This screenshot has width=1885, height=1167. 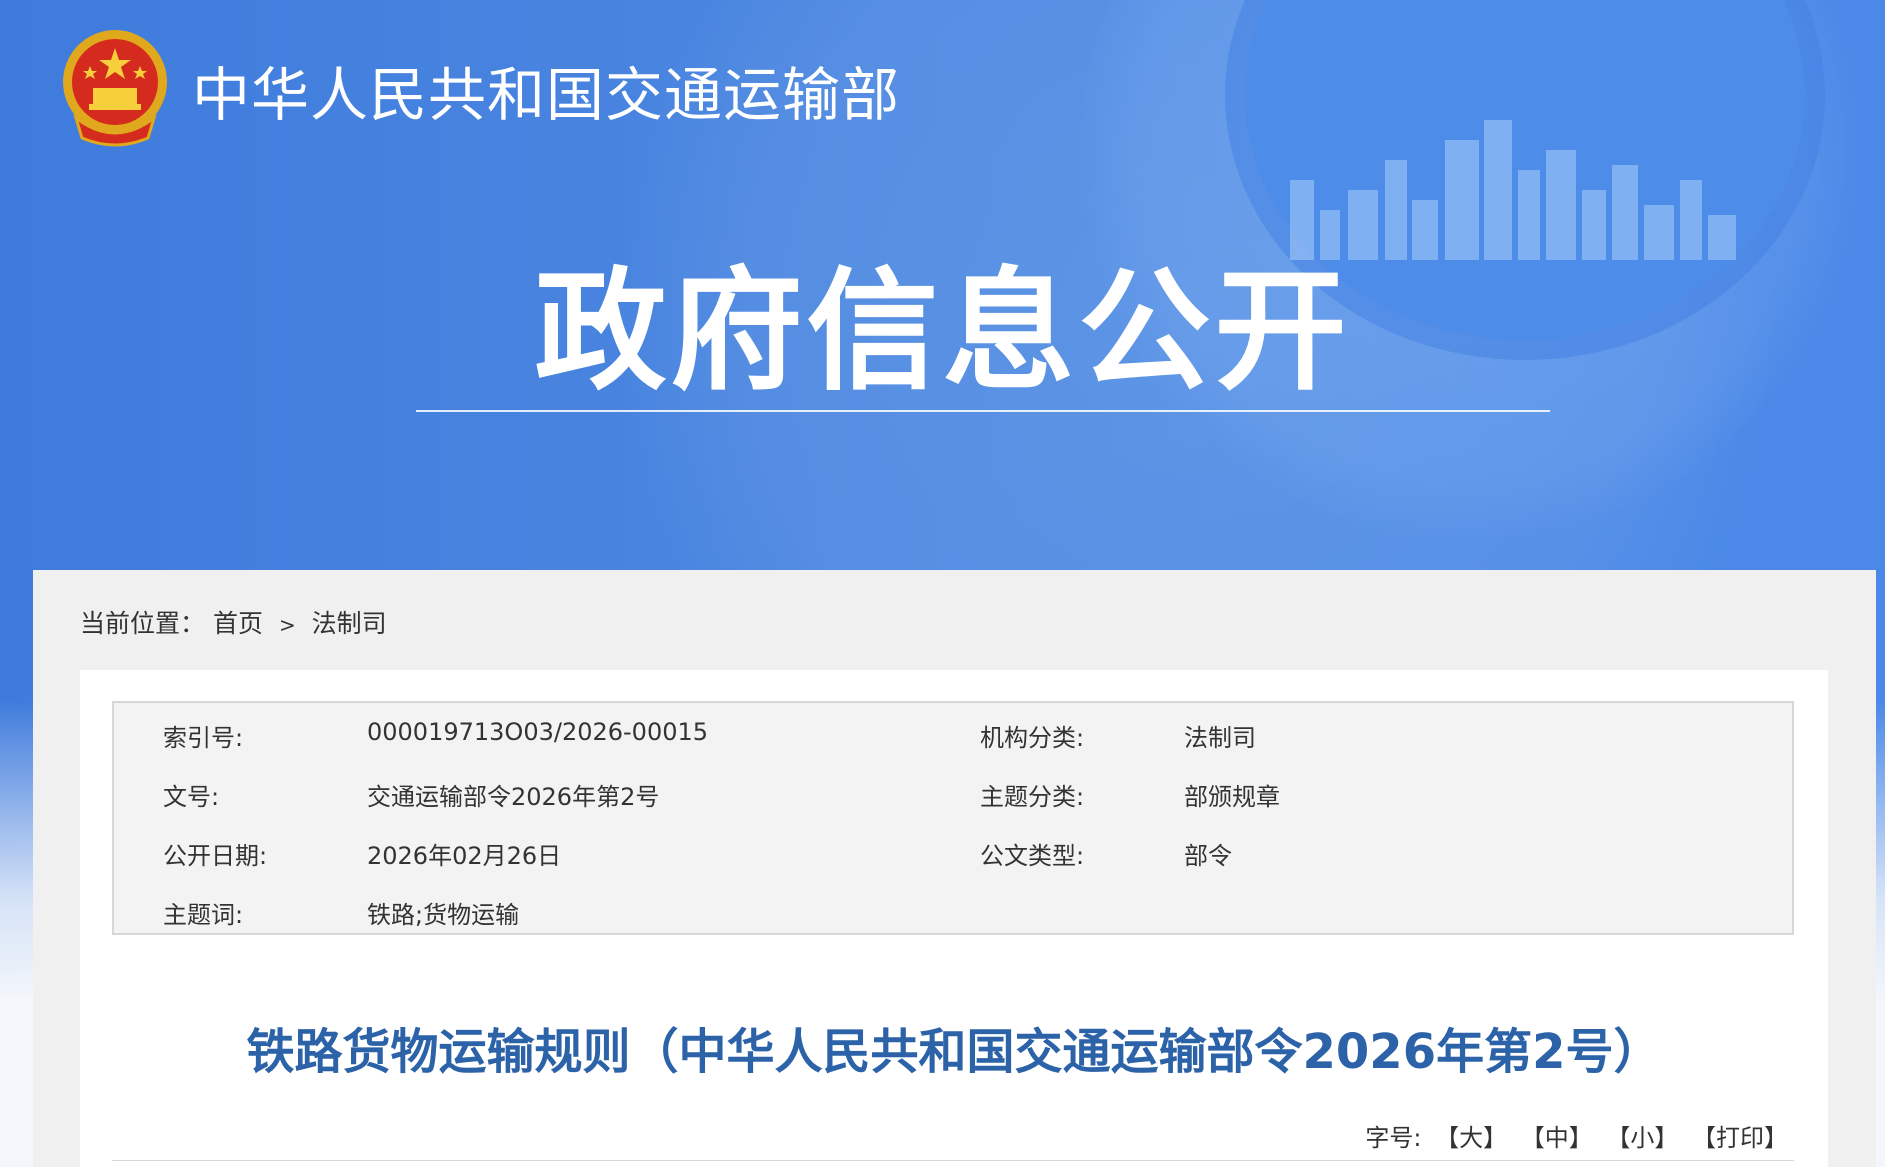 I want to click on doc-no-value: 交通运输部令2026年第2号, so click(x=513, y=797).